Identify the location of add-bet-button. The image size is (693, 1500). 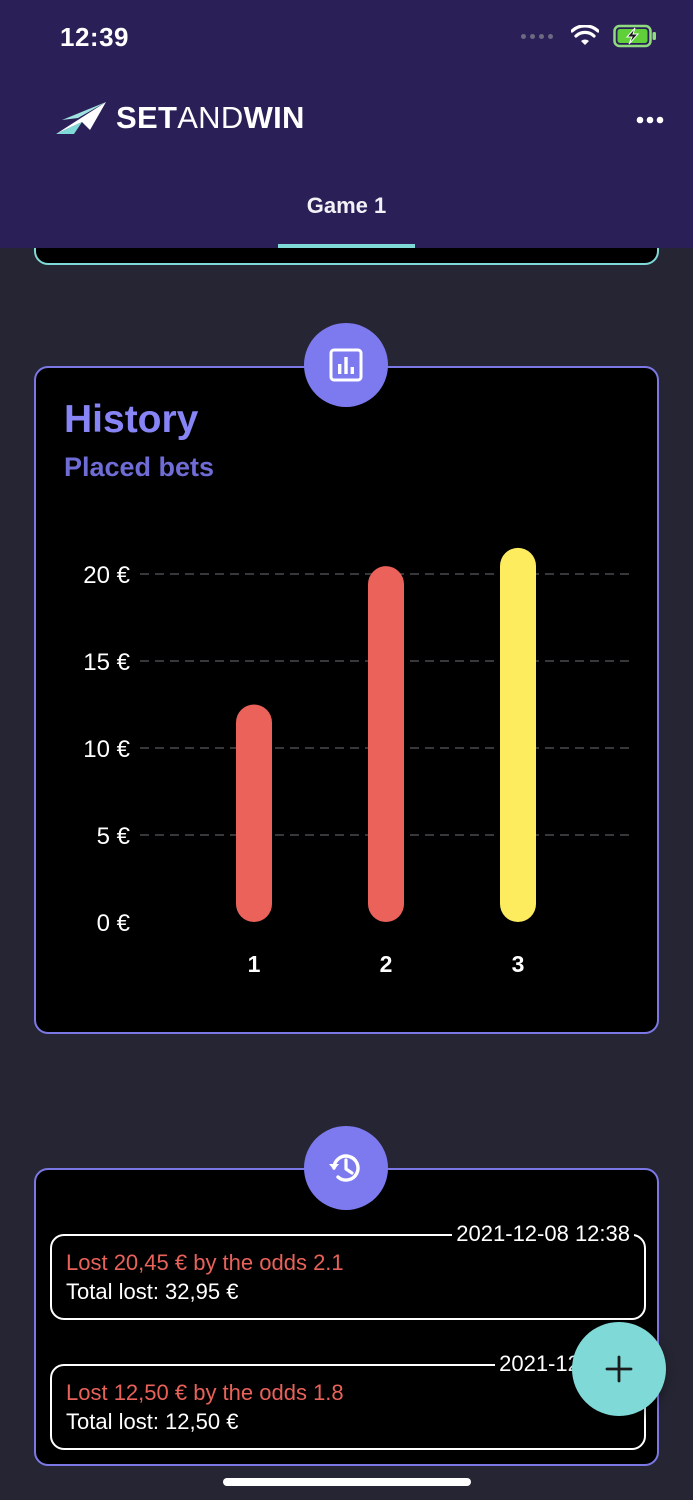
(619, 1369).